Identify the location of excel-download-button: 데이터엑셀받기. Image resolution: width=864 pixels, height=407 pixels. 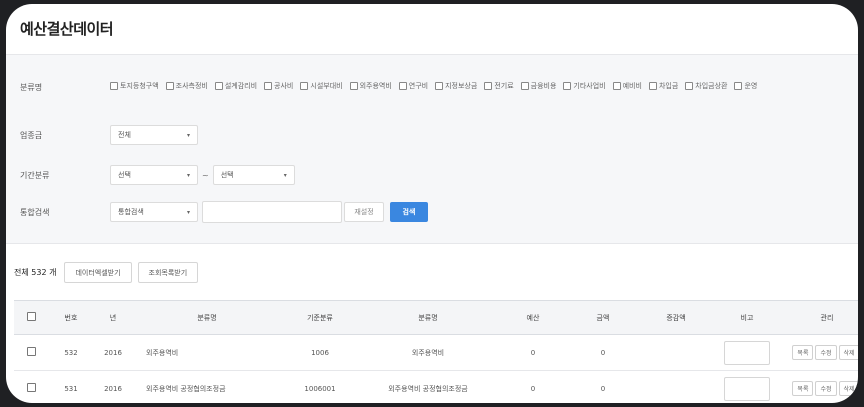
(98, 272).